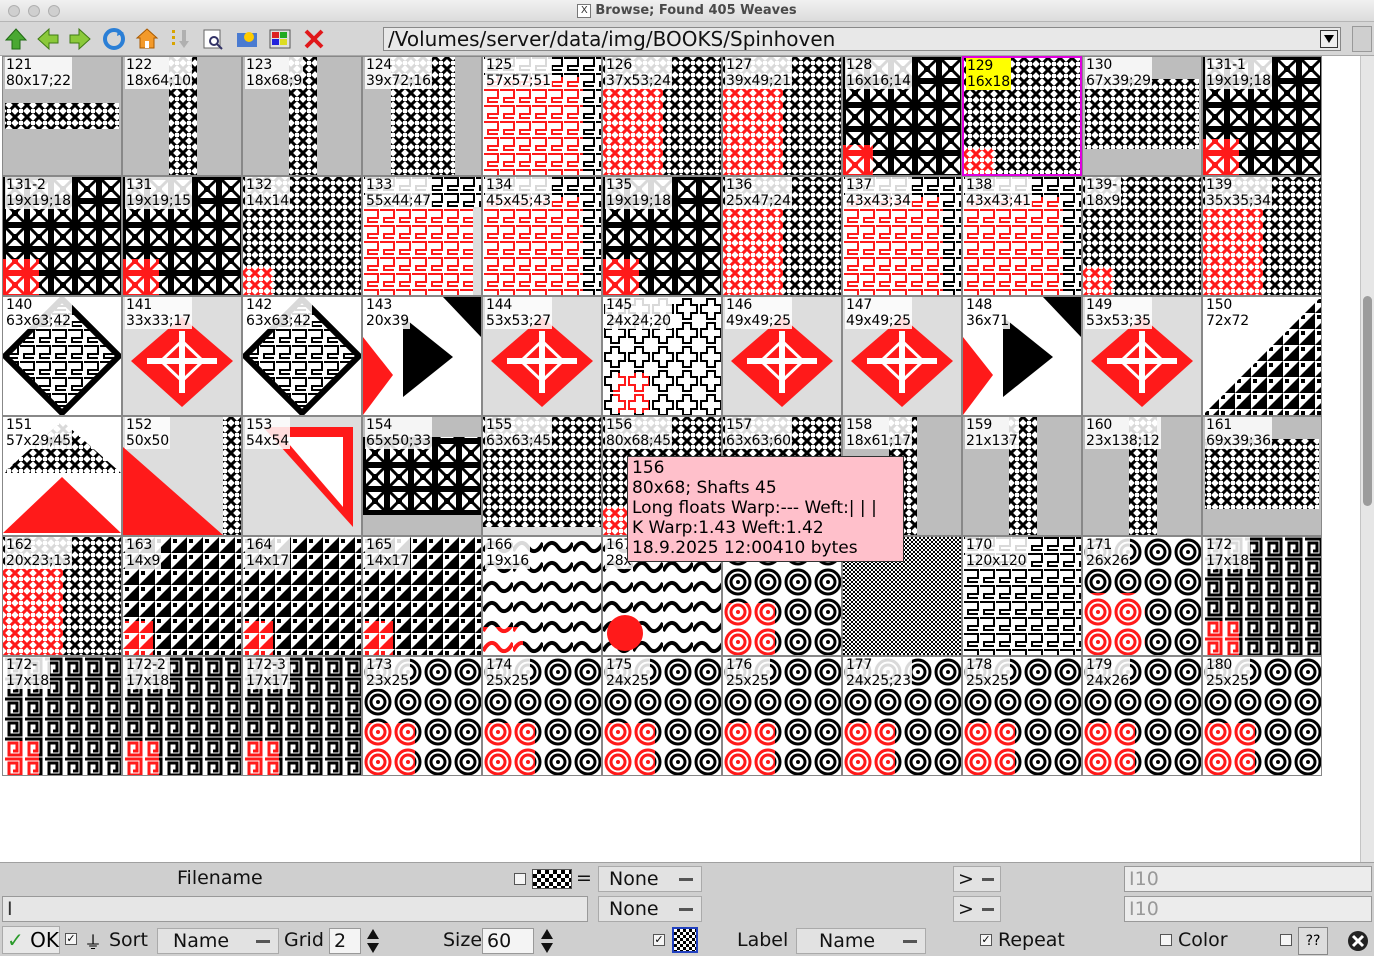  I want to click on weave-thumbnail: 135 19x19;18, so click(662, 236).